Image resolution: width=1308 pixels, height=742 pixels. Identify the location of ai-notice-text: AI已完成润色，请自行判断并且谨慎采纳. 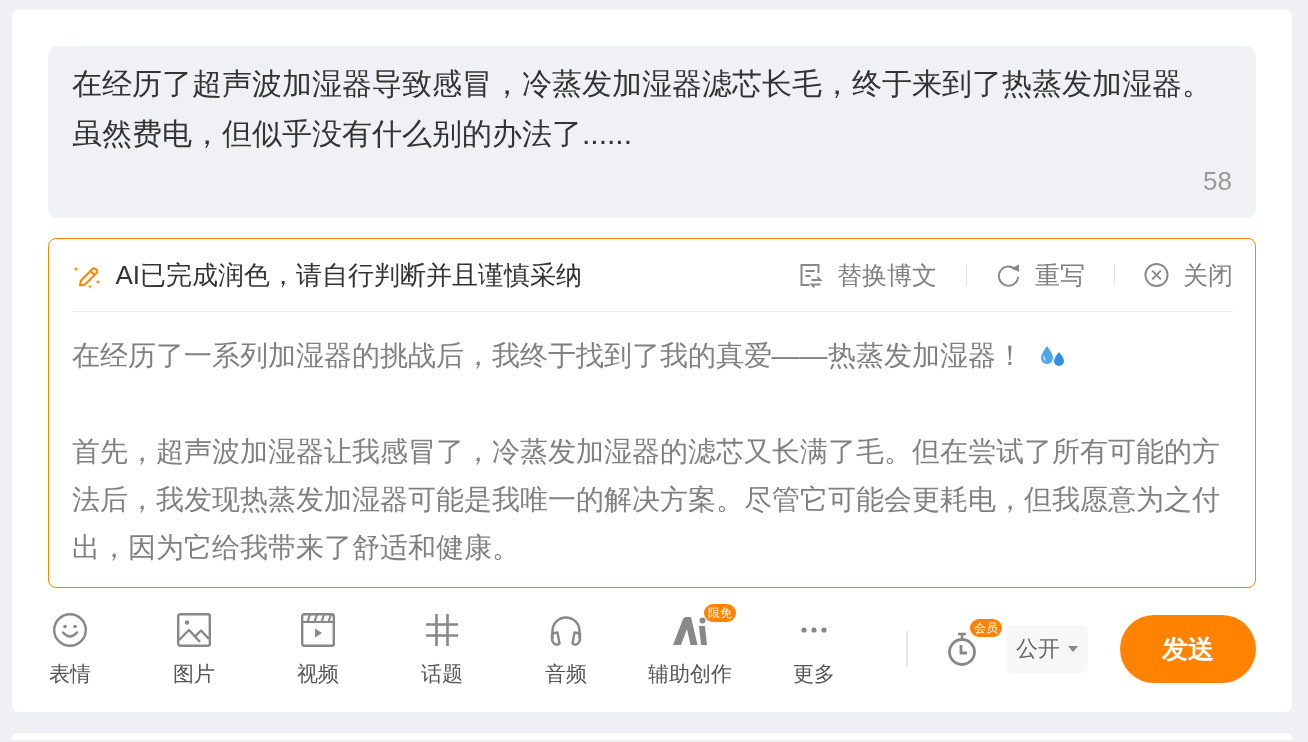
(349, 275).